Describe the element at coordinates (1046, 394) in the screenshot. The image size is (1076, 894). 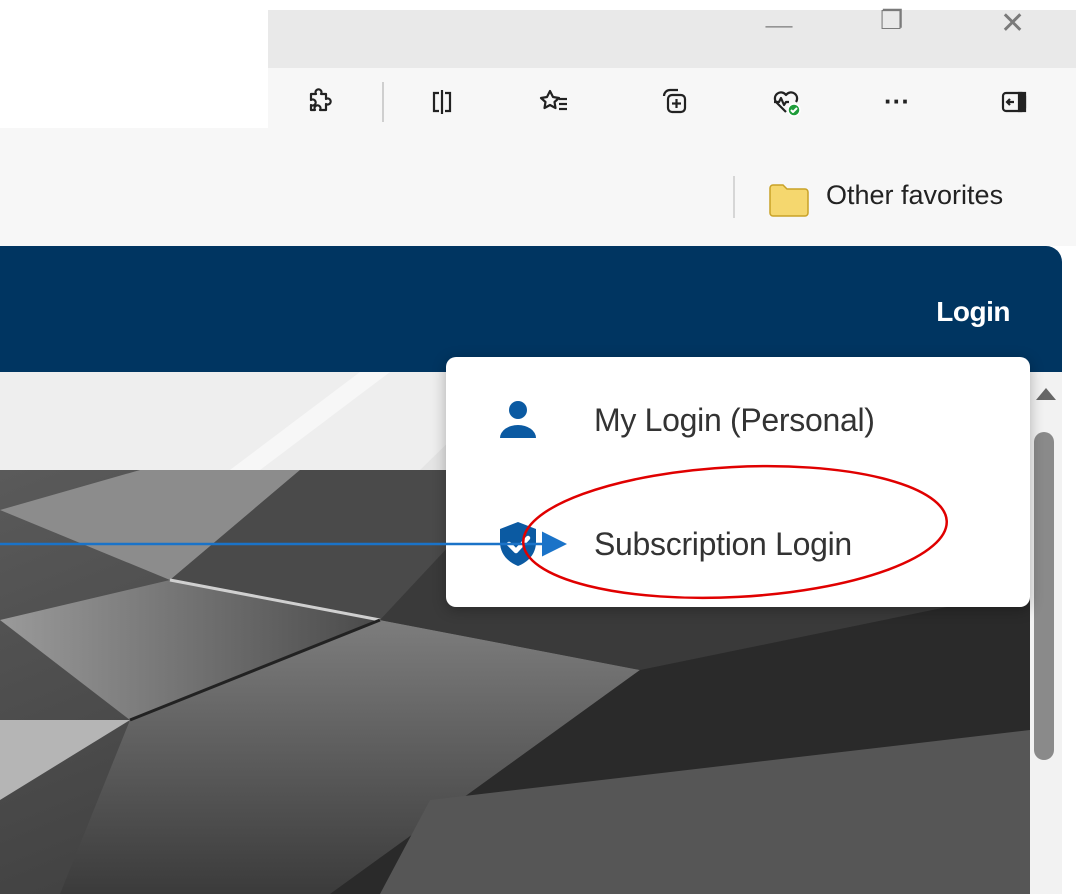
I see `scroll-up-arrow` at that location.